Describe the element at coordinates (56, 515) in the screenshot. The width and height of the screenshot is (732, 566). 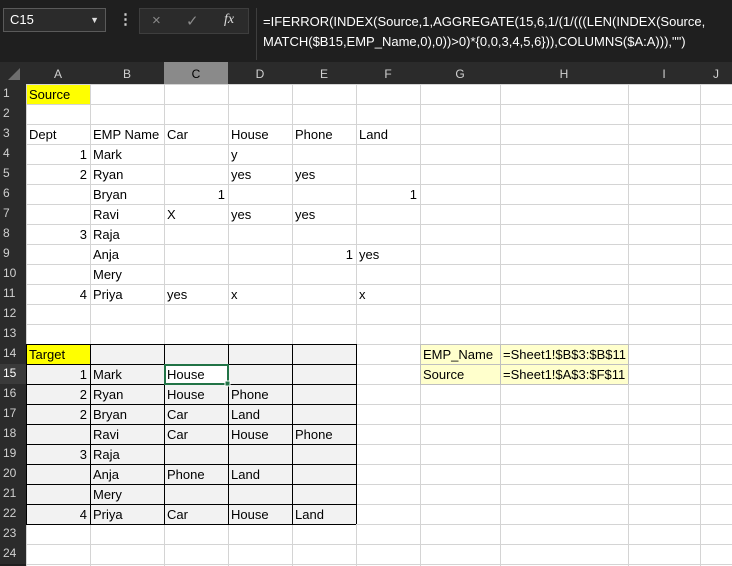
I see `cell-a22: 4` at that location.